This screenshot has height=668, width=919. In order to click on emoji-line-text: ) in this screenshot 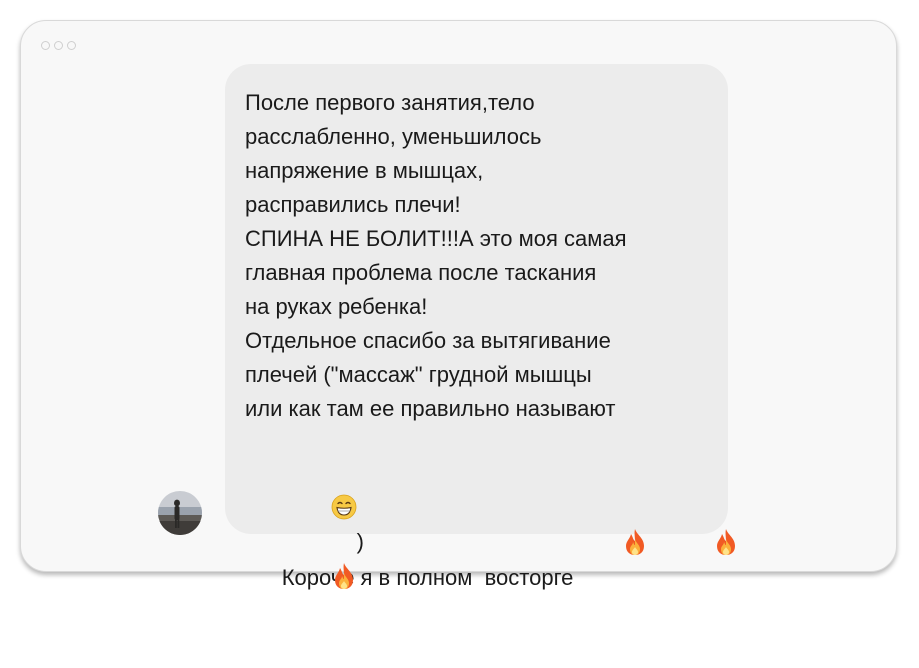, I will do `click(360, 541)`.